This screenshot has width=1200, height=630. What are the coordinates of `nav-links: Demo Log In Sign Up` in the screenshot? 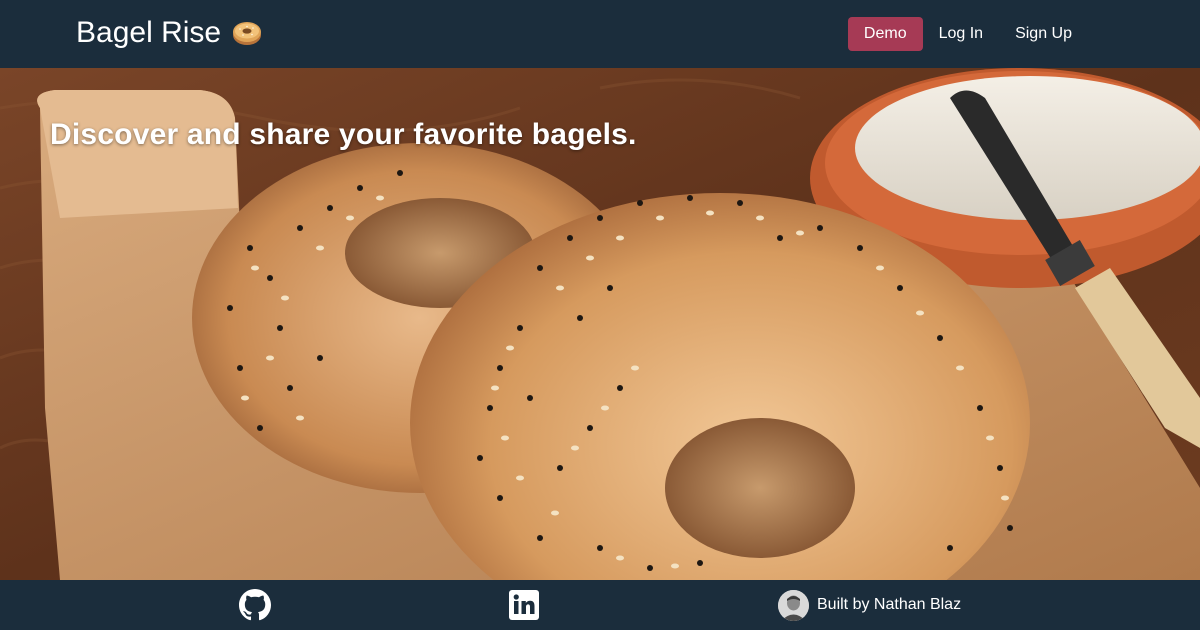 It's located at (959, 34).